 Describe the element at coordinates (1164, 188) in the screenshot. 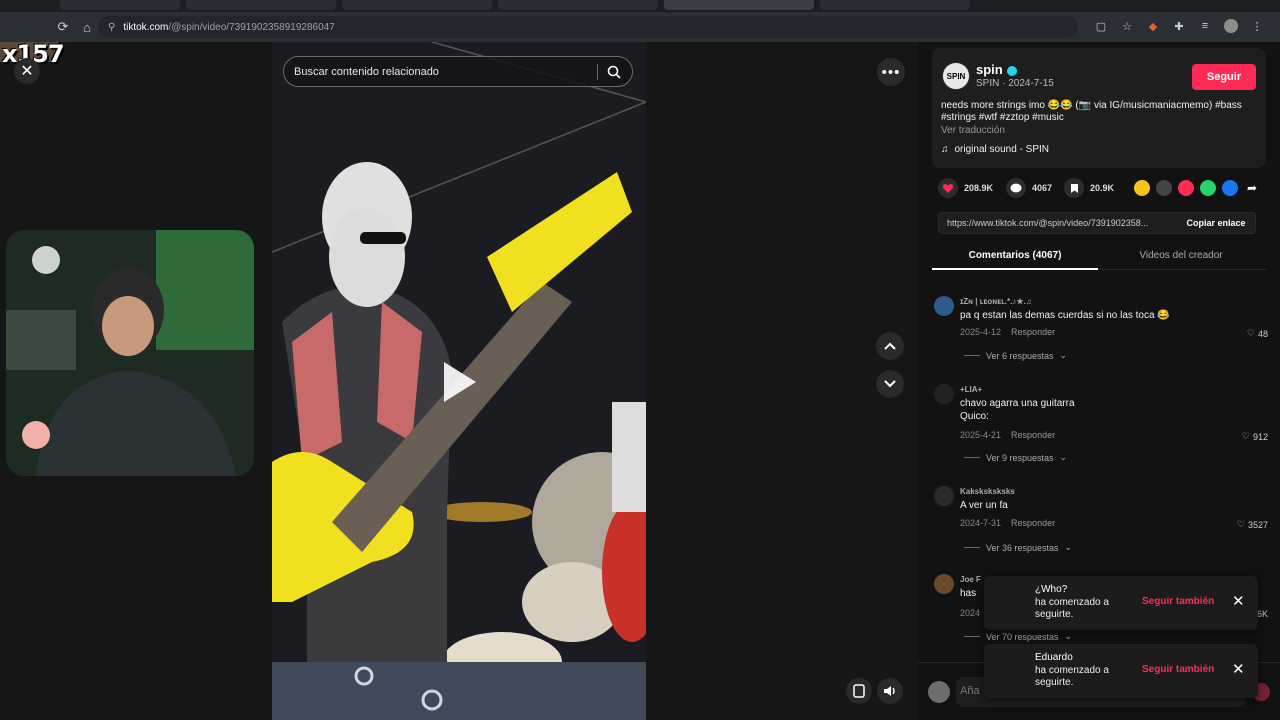

I see `embed-icon` at that location.